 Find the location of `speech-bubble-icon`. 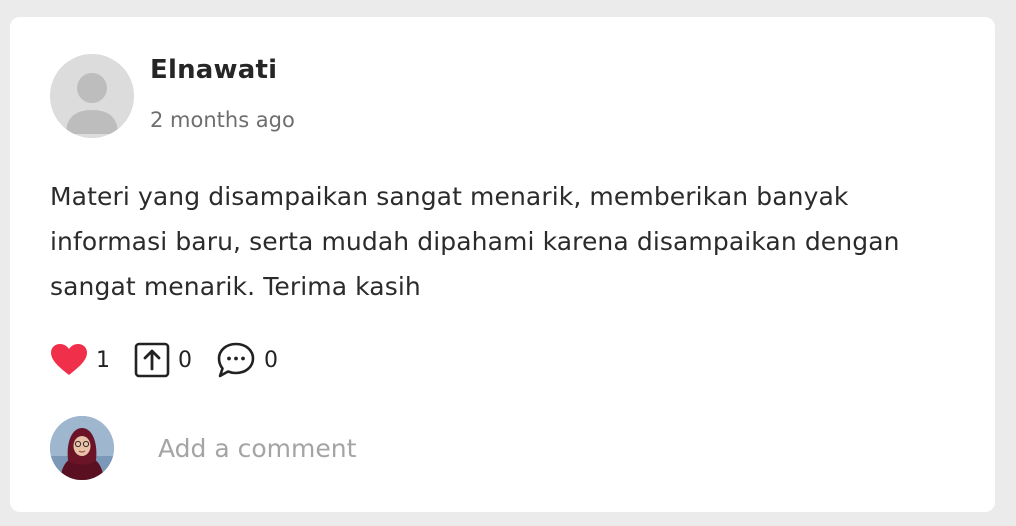

speech-bubble-icon is located at coordinates (236, 360).